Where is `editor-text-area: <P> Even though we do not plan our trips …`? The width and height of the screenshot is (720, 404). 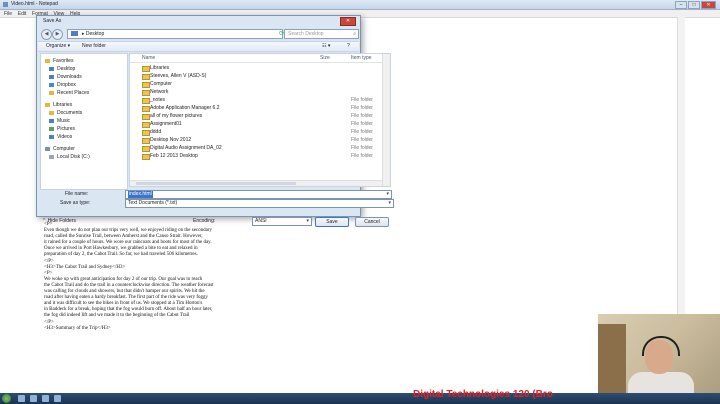 editor-text-area: <P> Even though we do not plan our trips … is located at coordinates (189, 277).